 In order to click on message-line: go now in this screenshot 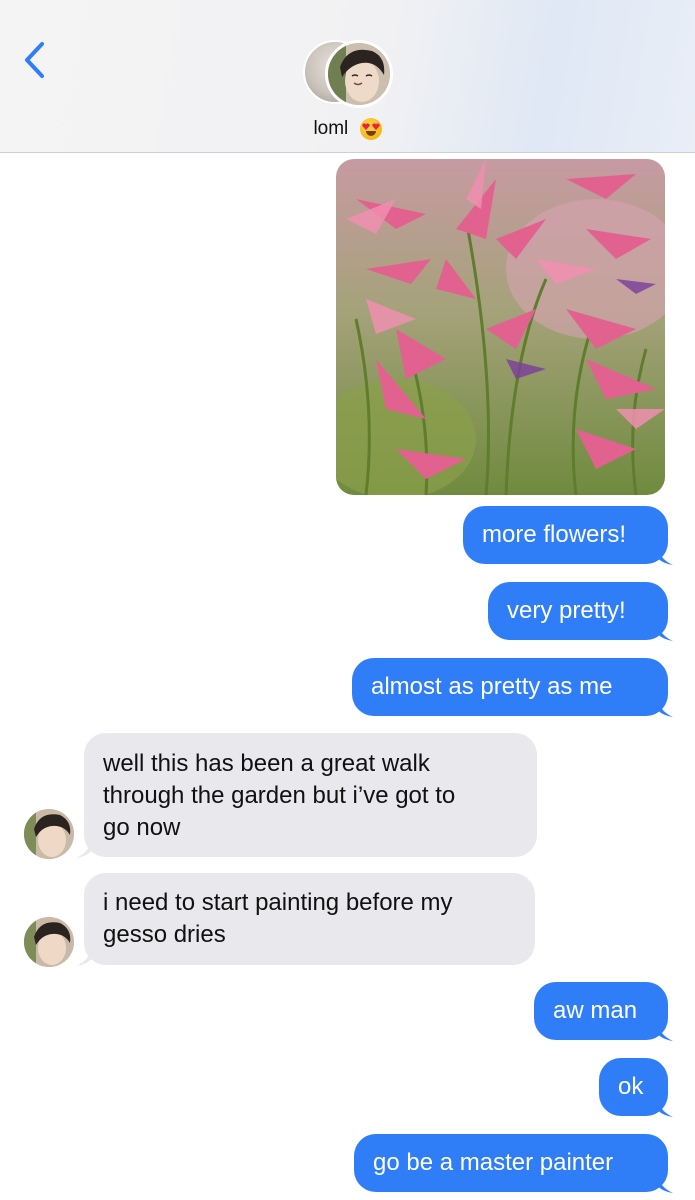, I will do `click(142, 827)`.